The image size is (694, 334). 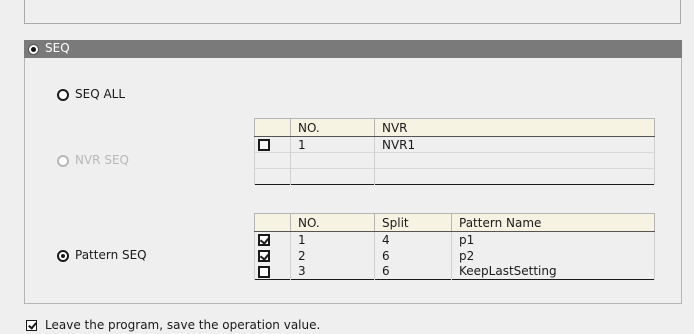 I want to click on pattern-table-split-header: Split, so click(x=413, y=222).